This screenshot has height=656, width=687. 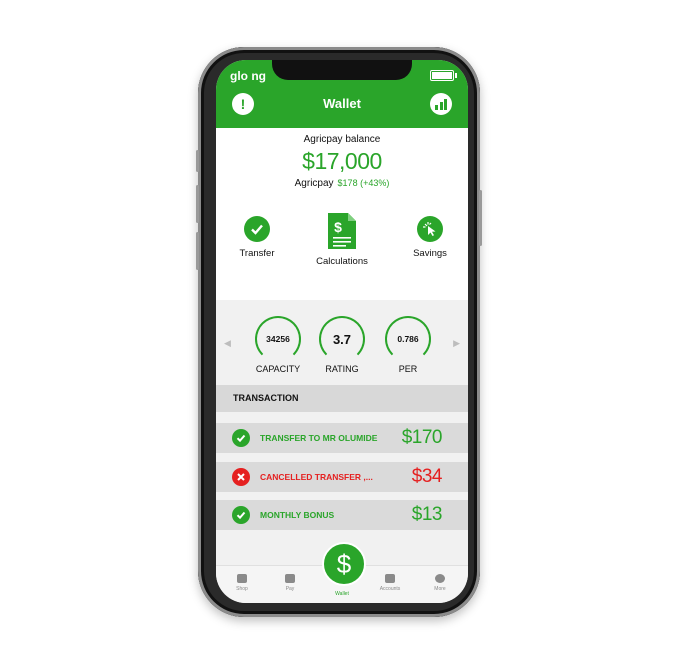 I want to click on balance-sub-label: Agricpay, so click(x=314, y=183).